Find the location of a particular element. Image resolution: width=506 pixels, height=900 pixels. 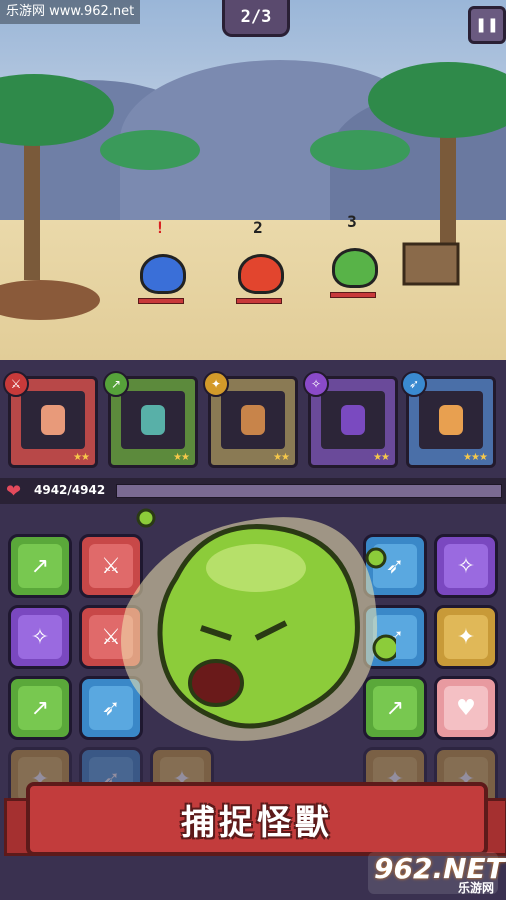

title-banner: 捕捉怪獸 is located at coordinates (257, 819).